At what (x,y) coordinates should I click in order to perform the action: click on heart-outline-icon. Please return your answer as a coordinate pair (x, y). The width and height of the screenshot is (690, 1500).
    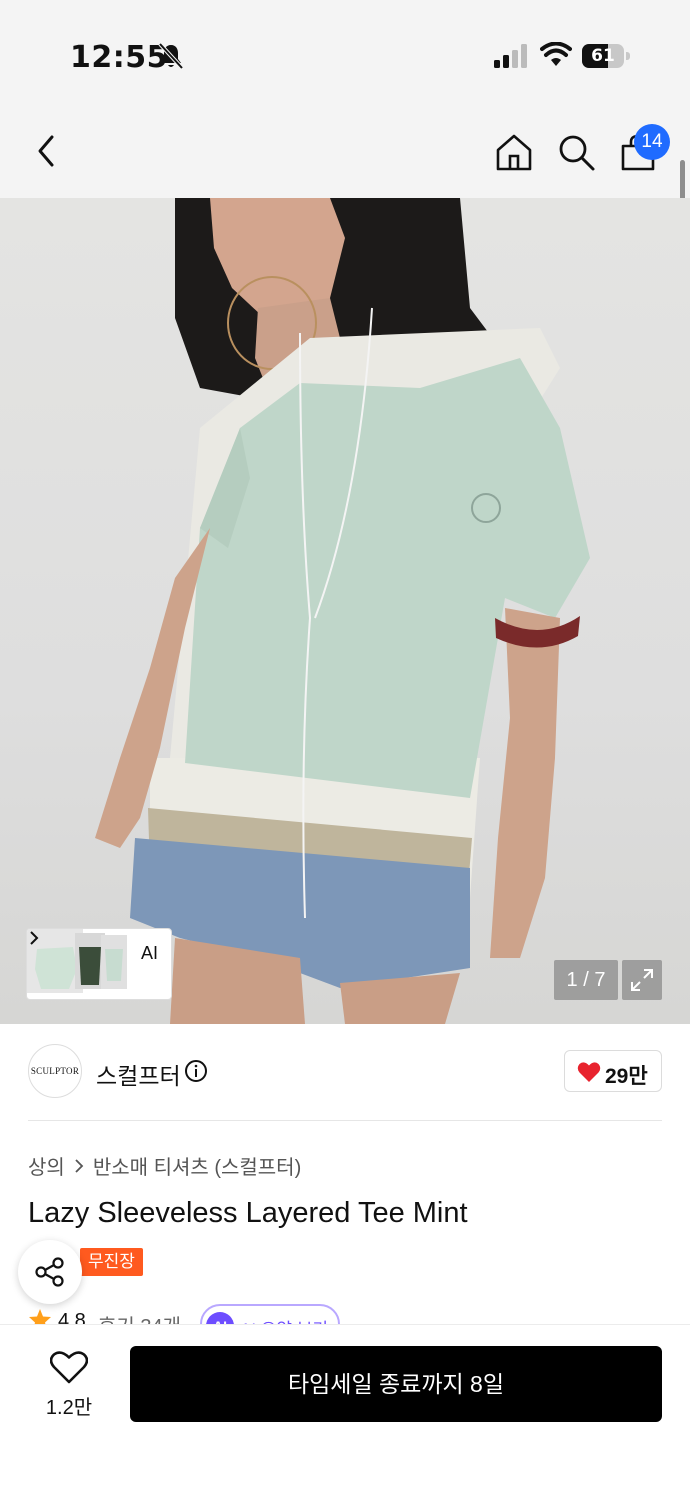
    Looking at the image, I should click on (69, 1367).